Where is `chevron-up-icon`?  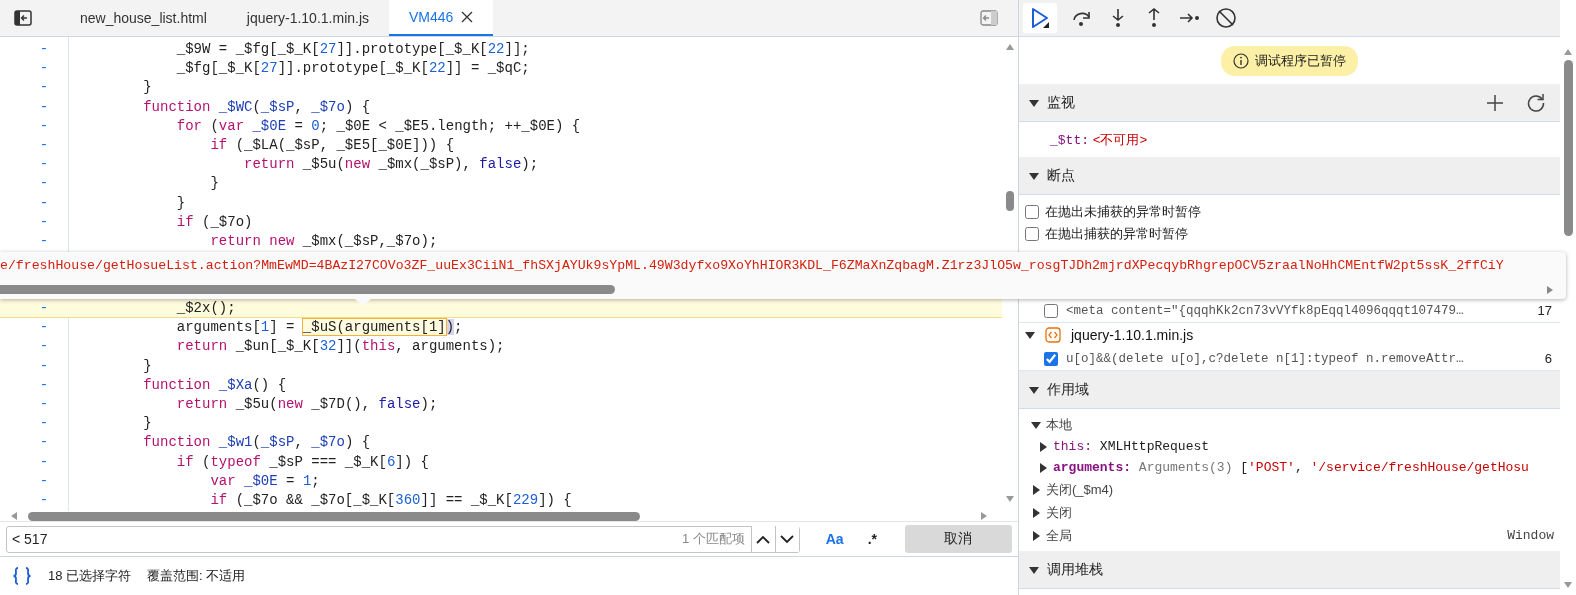 chevron-up-icon is located at coordinates (763, 539).